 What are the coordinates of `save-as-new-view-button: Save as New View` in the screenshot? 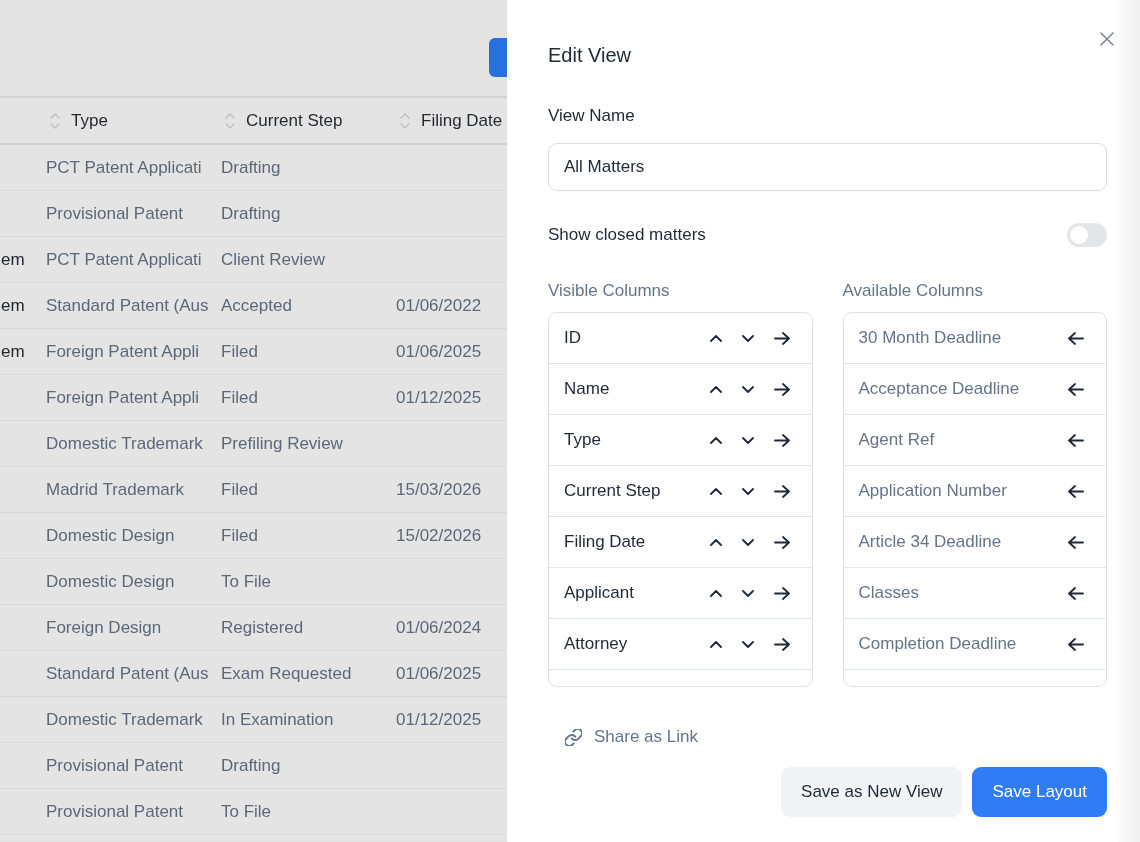 It's located at (872, 792).